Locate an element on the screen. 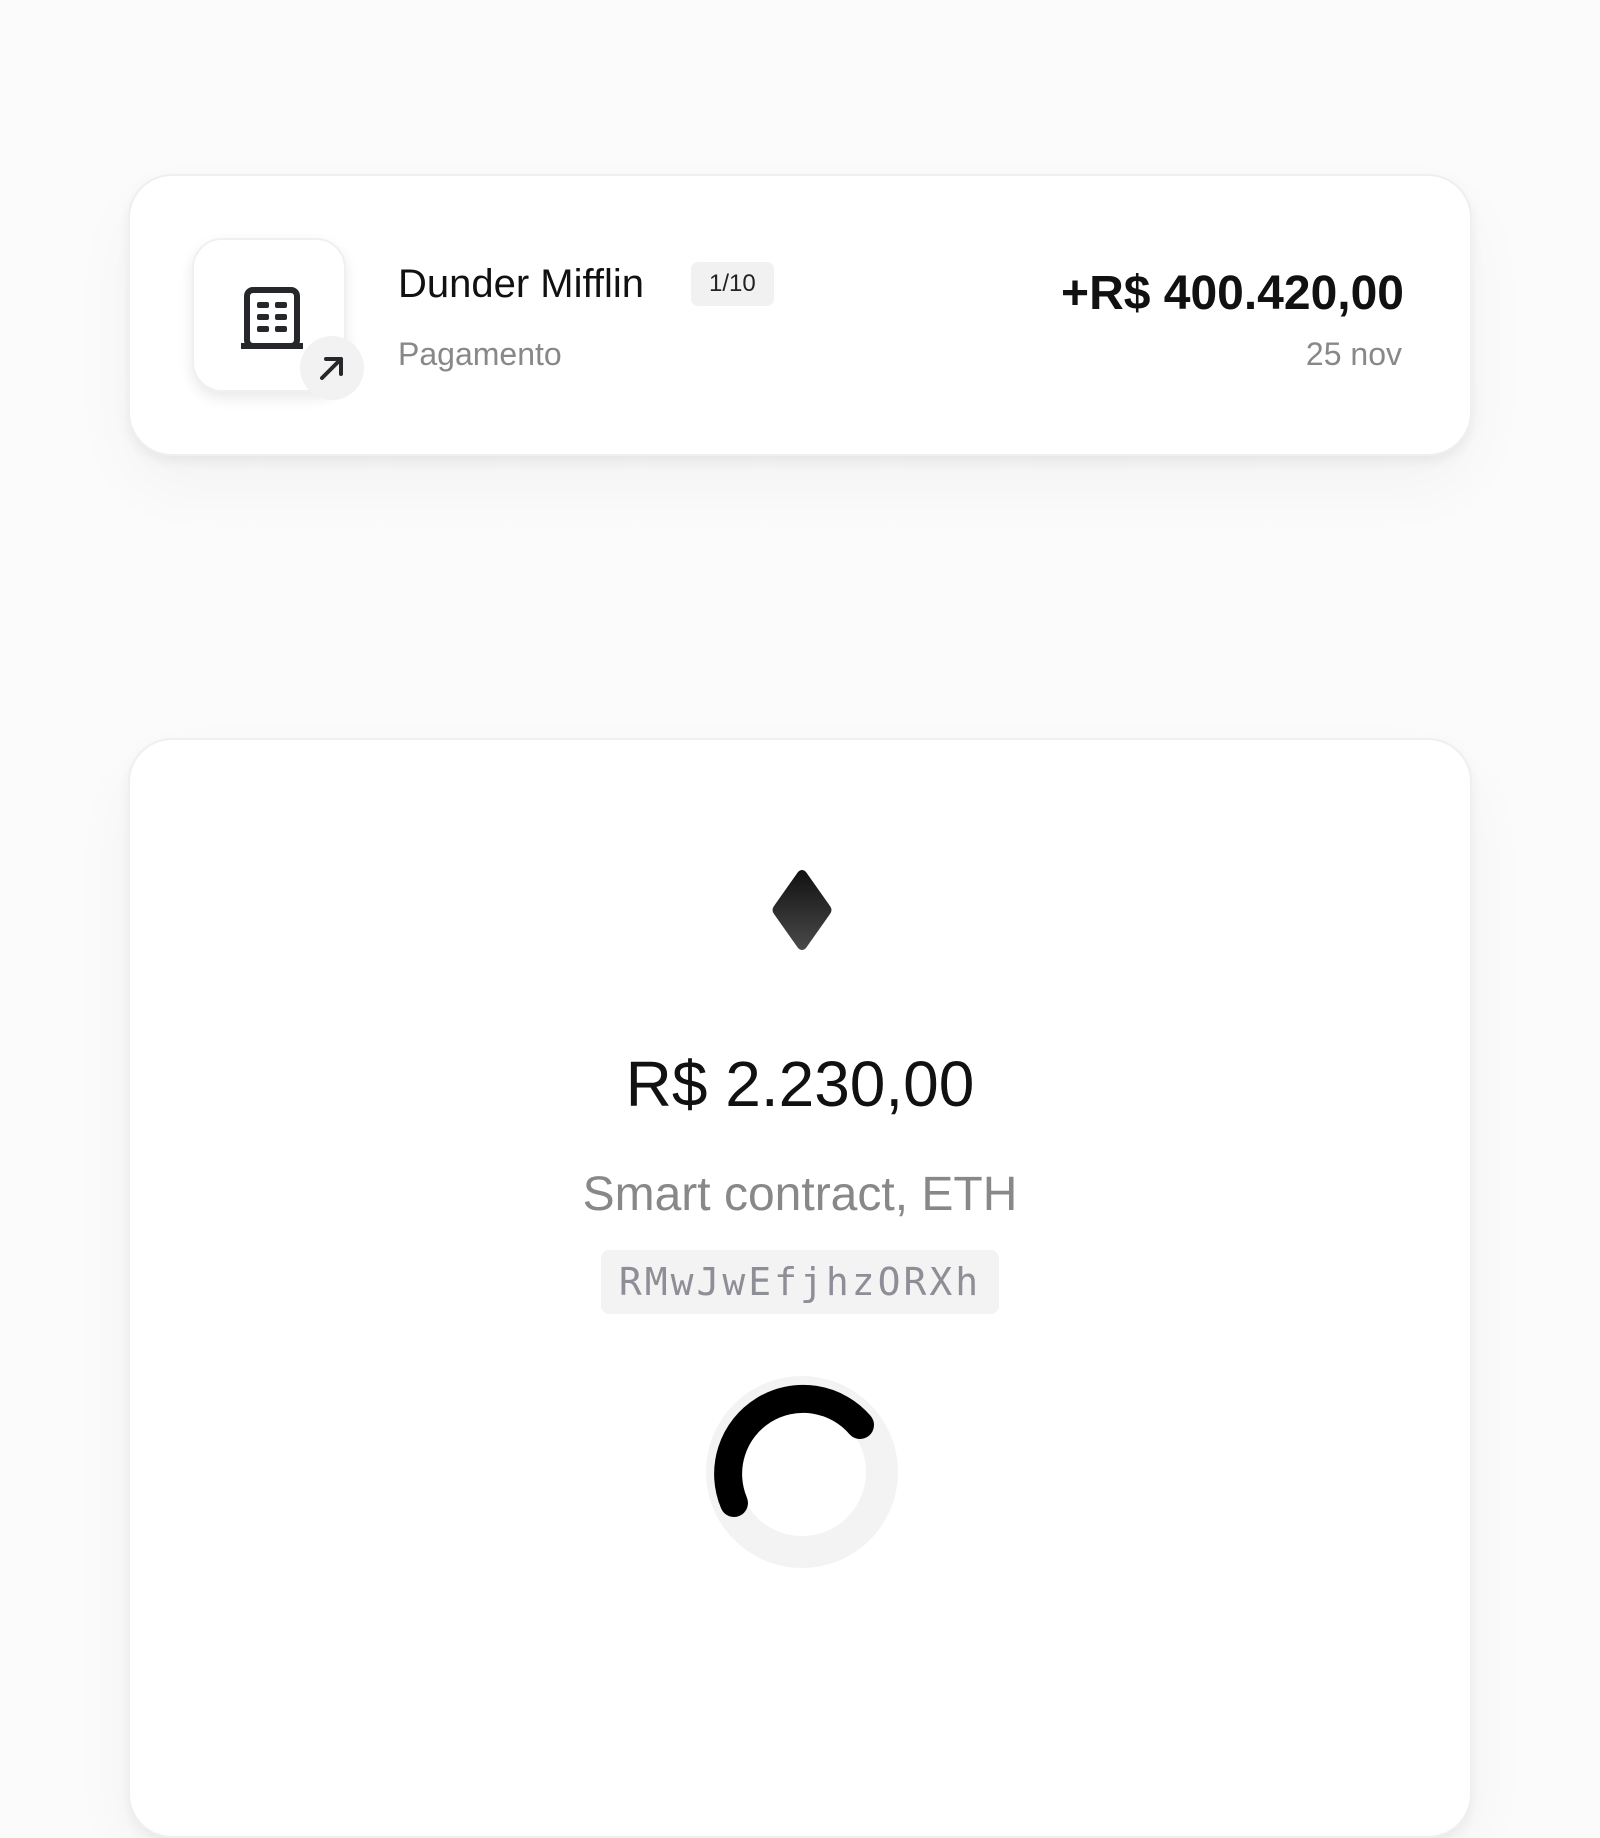 This screenshot has height=1838, width=1600. ethereum-icon is located at coordinates (802, 910).